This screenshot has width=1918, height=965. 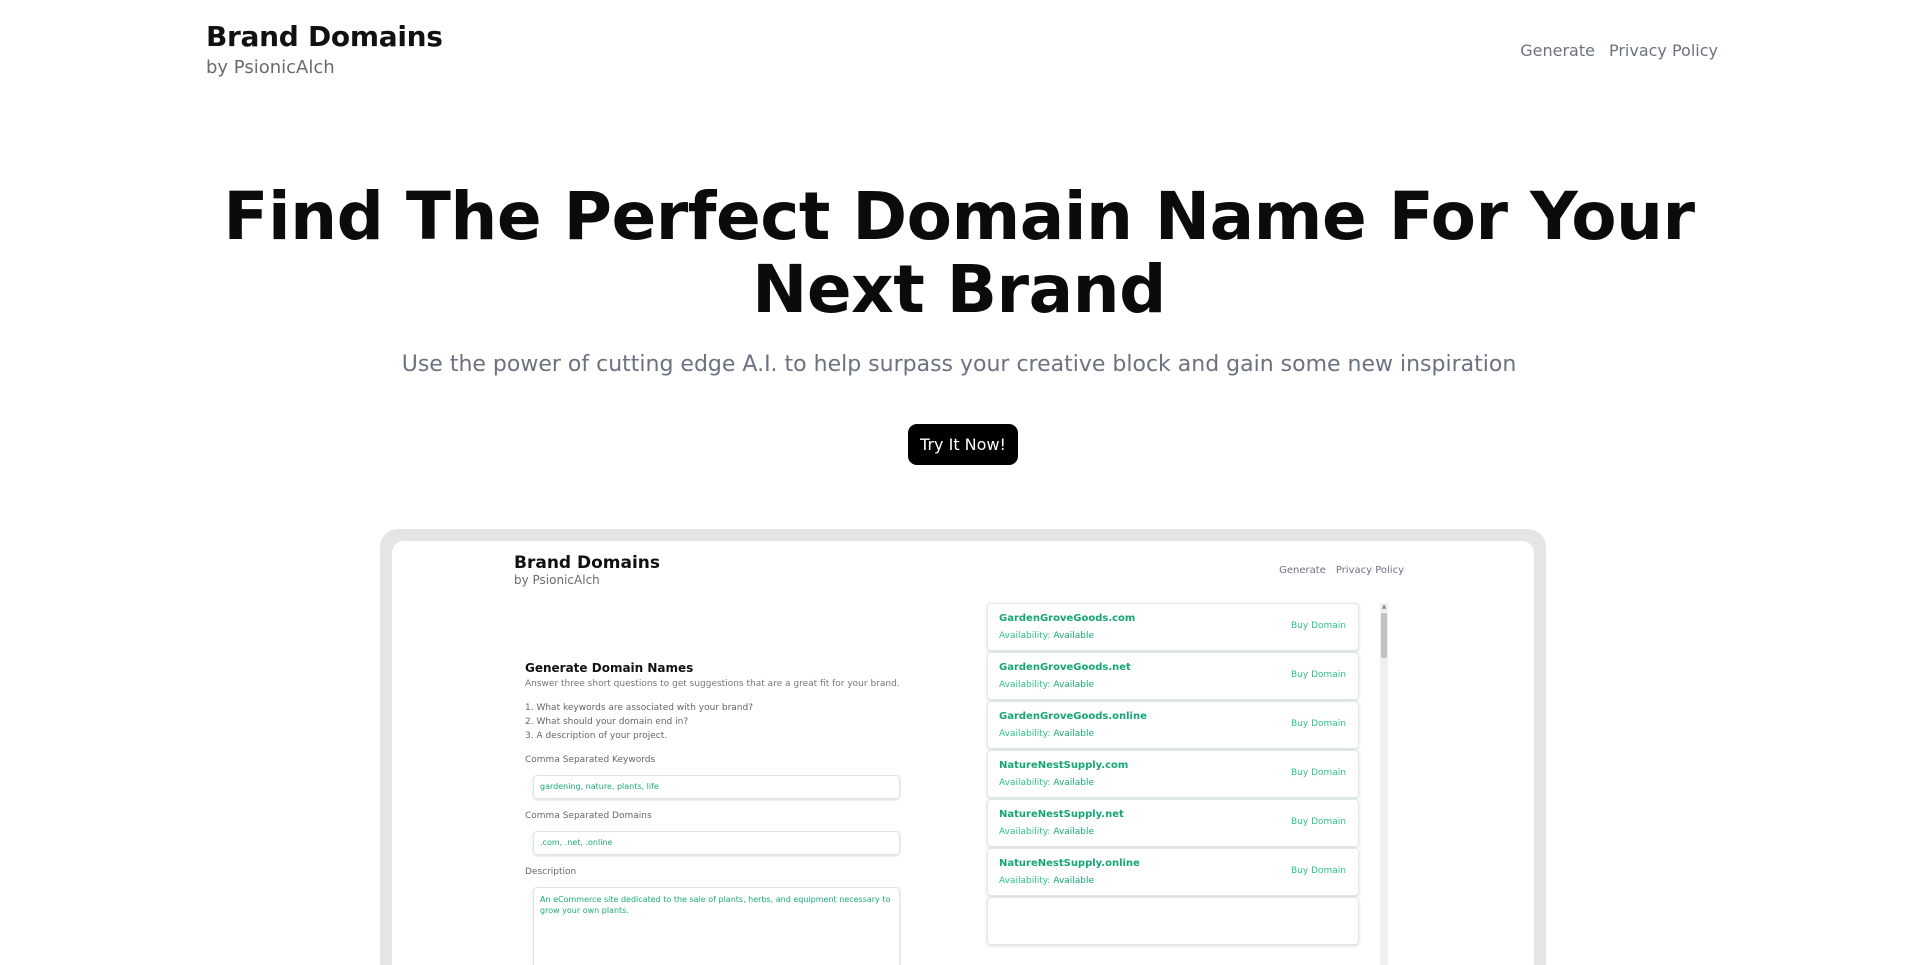 I want to click on preview-nav-generate: Generate, so click(x=1302, y=570).